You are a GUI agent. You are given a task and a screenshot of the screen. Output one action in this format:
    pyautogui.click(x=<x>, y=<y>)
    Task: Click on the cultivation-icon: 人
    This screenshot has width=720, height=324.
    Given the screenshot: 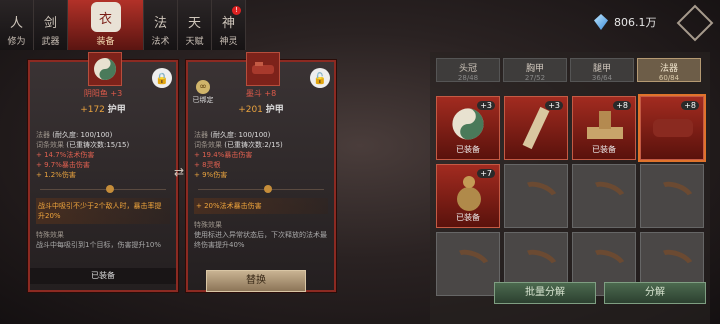 What is the action you would take?
    pyautogui.click(x=16, y=23)
    